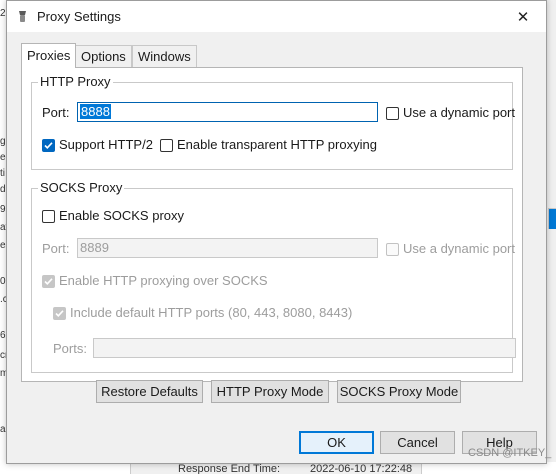 Image resolution: width=556 pixels, height=474 pixels. What do you see at coordinates (2, 173) in the screenshot?
I see `bg-fragment: ti` at bounding box center [2, 173].